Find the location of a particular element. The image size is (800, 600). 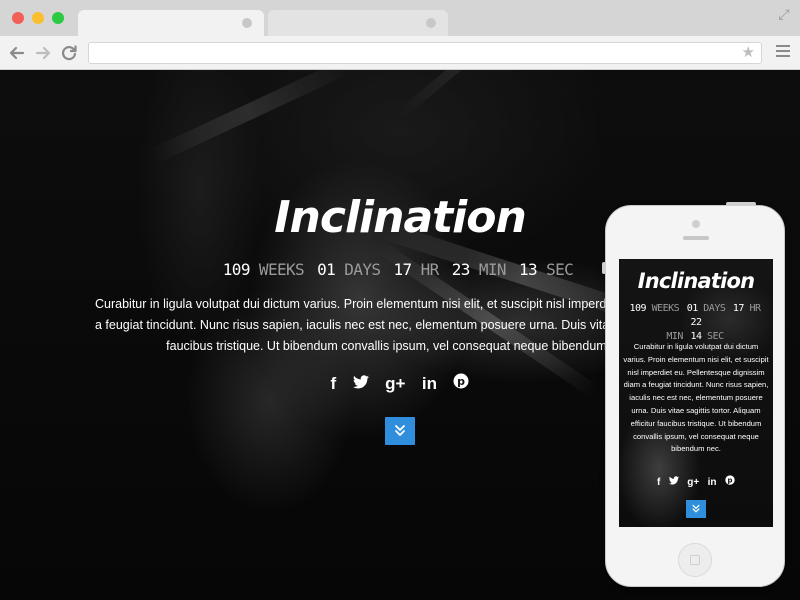

back-arrow-icon is located at coordinates (17, 53).